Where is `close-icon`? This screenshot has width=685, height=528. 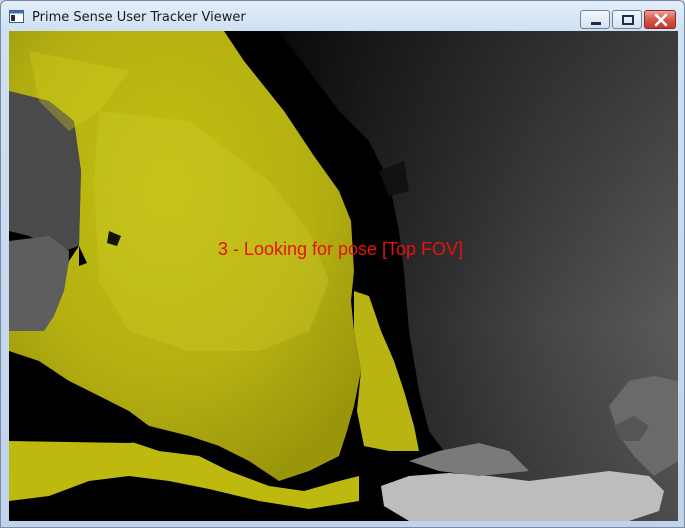 close-icon is located at coordinates (661, 20).